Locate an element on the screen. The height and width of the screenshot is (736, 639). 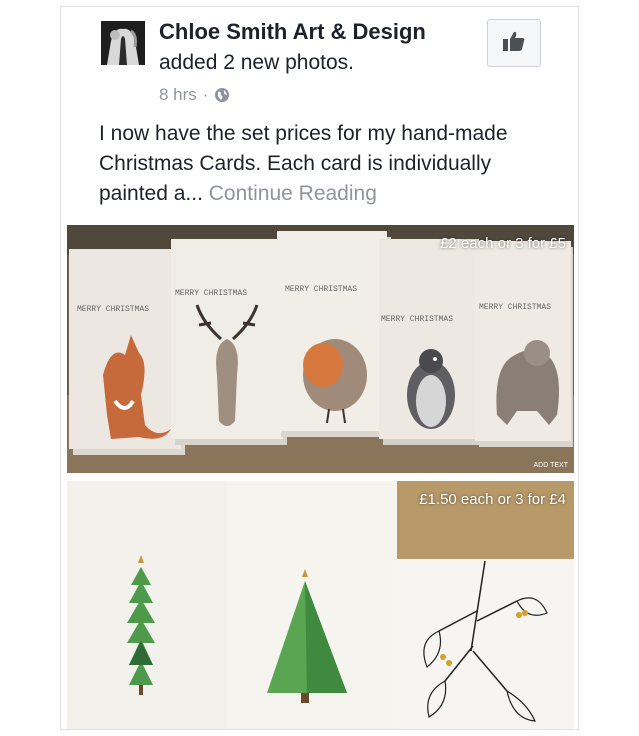
like-button is located at coordinates (514, 43).